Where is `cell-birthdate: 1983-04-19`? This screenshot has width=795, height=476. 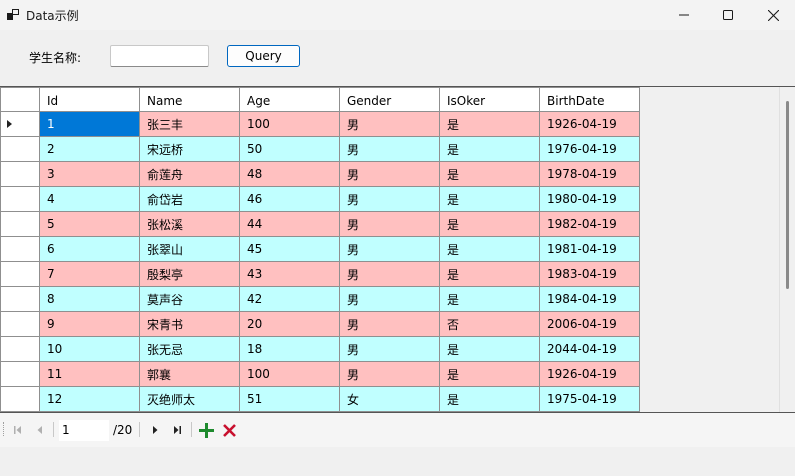 cell-birthdate: 1983-04-19 is located at coordinates (589, 274).